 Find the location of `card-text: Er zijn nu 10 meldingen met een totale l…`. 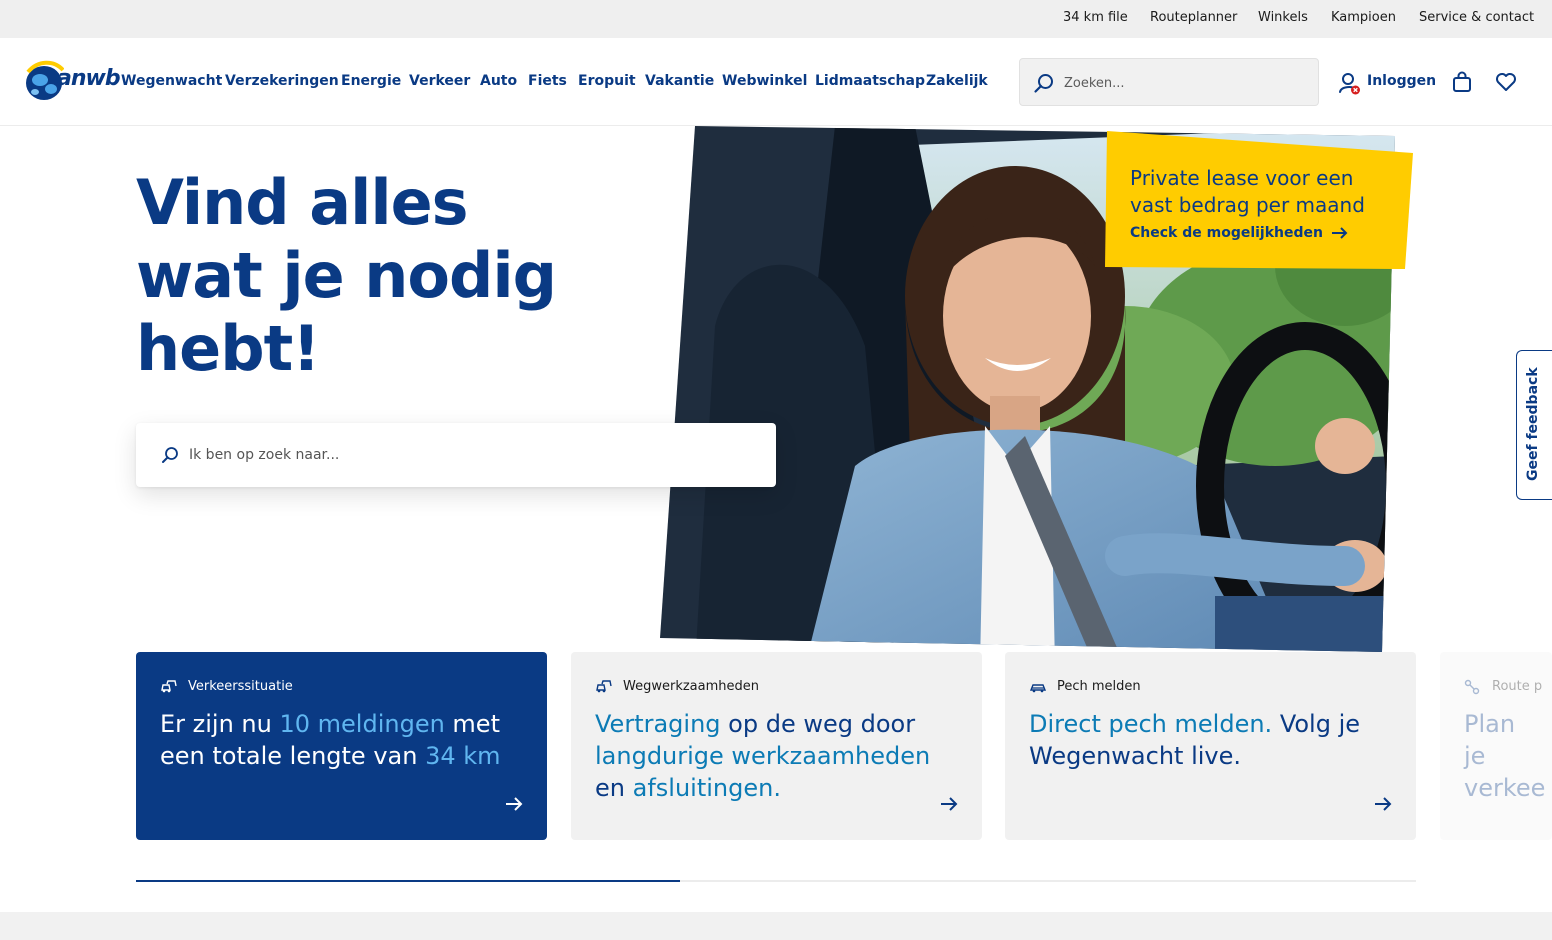

card-text: Er zijn nu 10 meldingen met een totale l… is located at coordinates (340, 740).